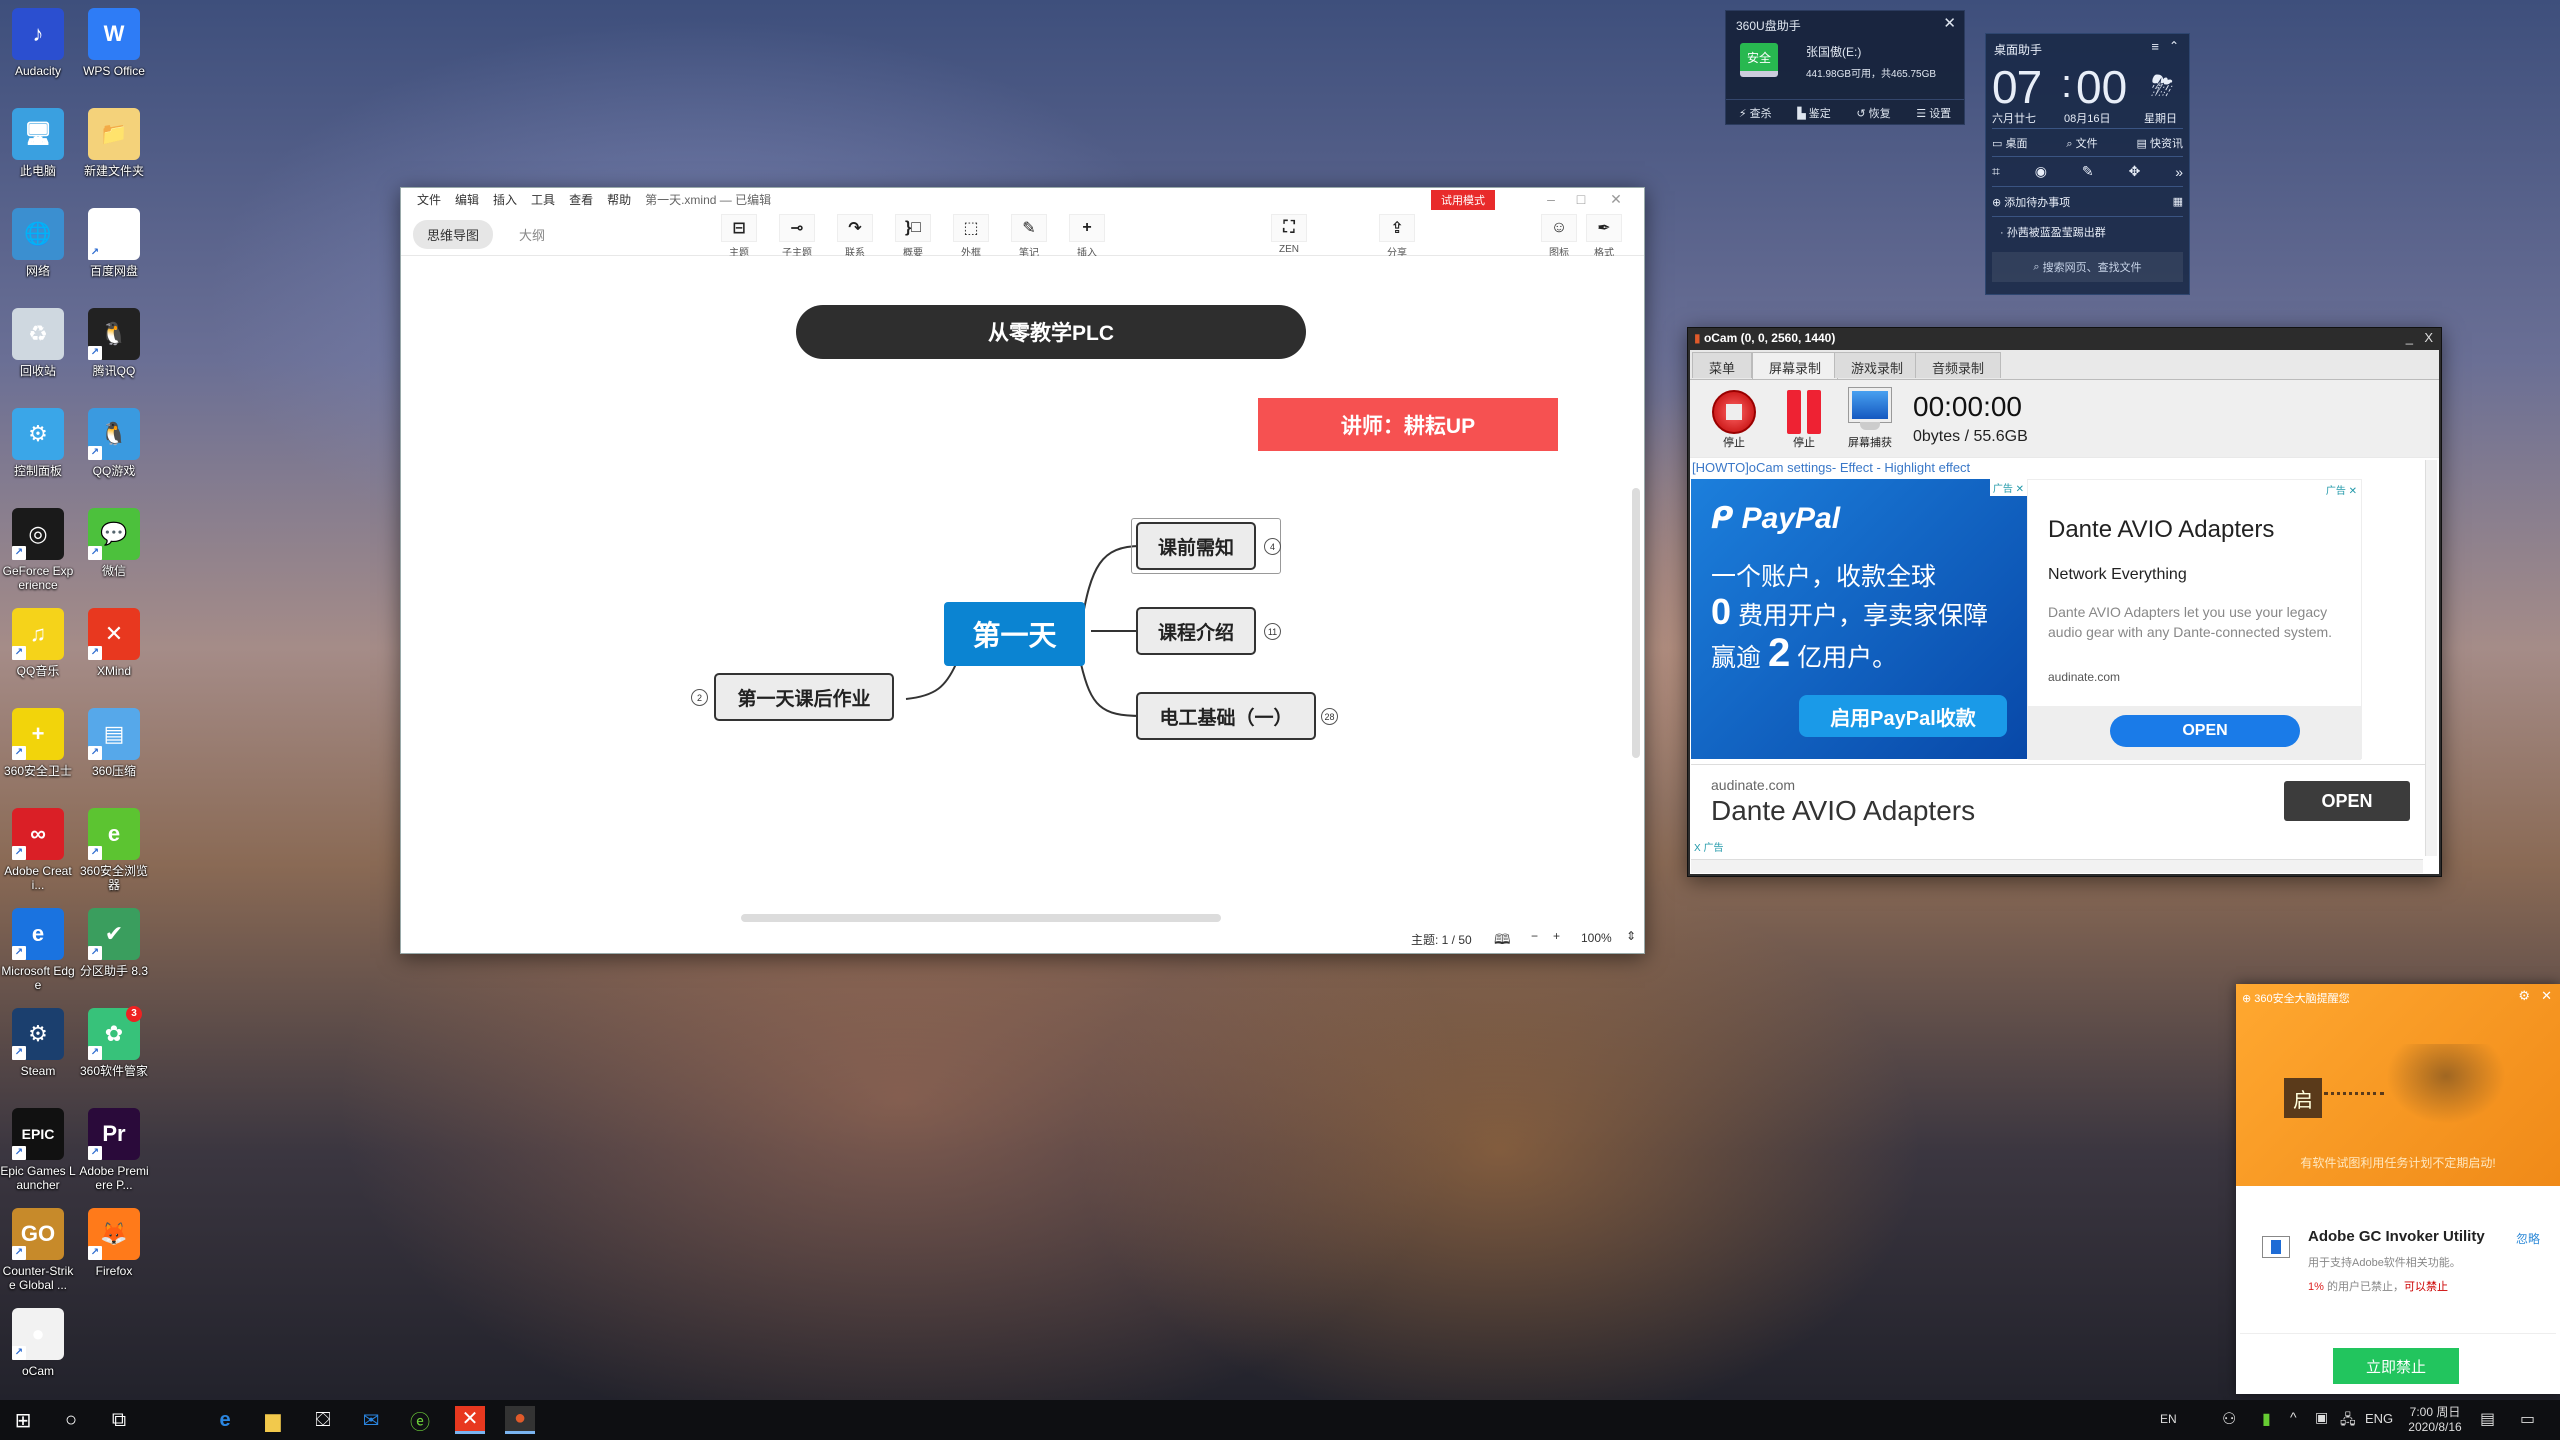 The image size is (2560, 1440). Describe the element at coordinates (1604, 236) in the screenshot. I see `format-panel-button: ✒ 格式` at that location.